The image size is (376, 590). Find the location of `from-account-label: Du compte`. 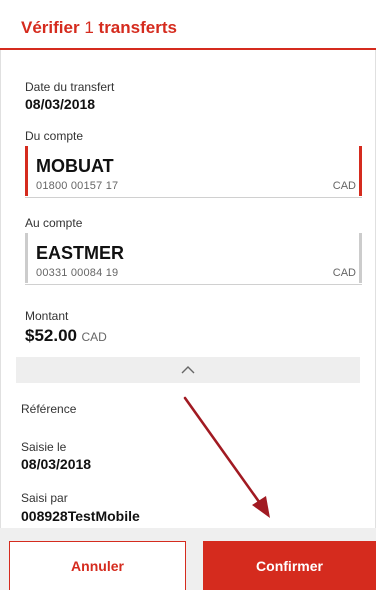

from-account-label: Du compte is located at coordinates (54, 136).